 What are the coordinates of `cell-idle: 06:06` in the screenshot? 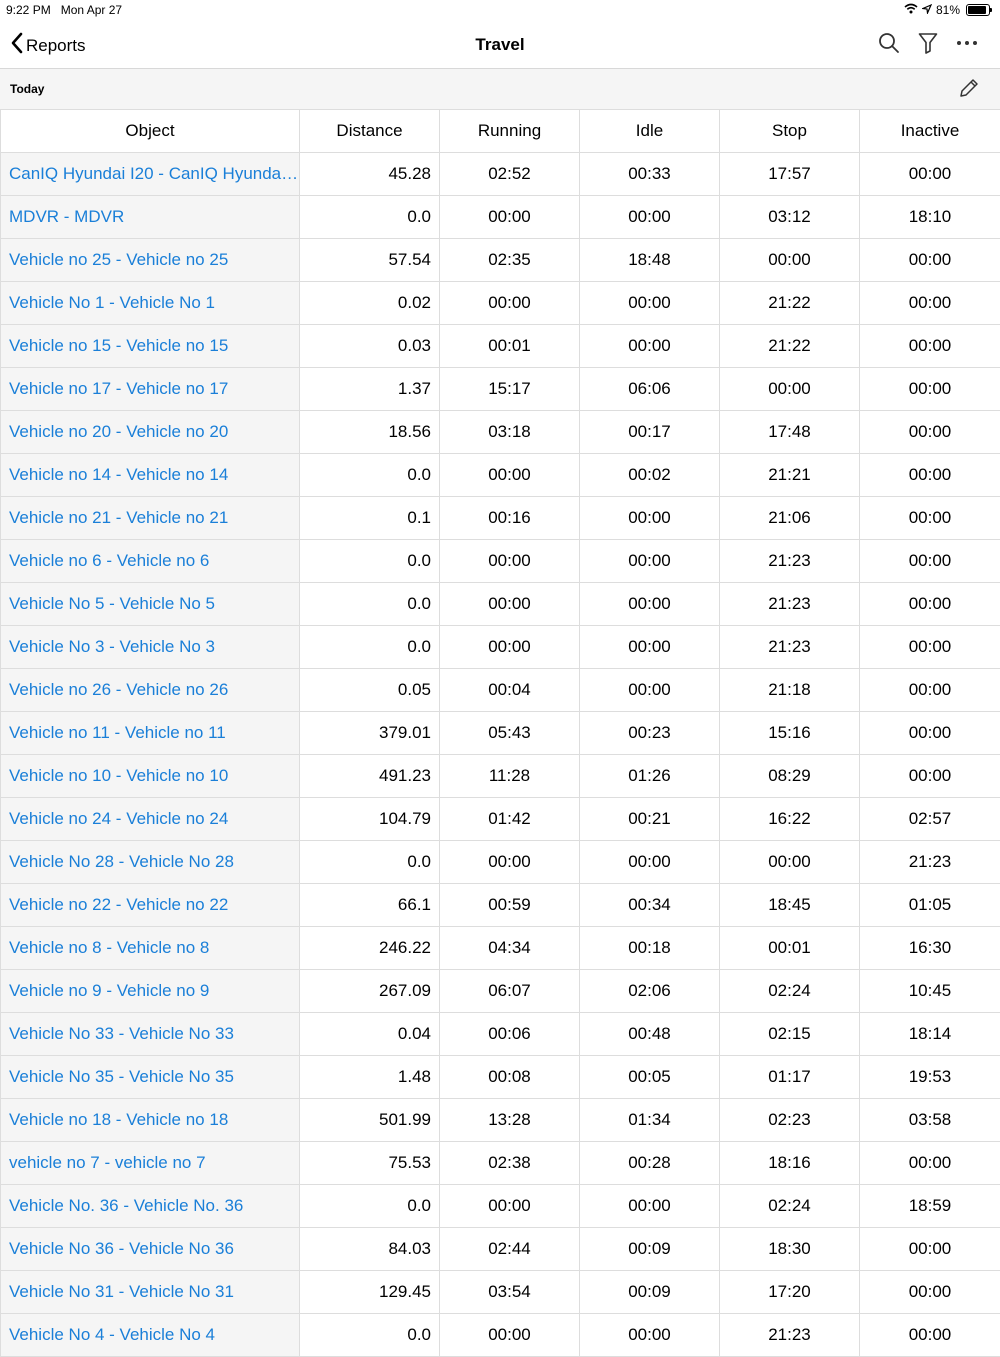 It's located at (650, 389).